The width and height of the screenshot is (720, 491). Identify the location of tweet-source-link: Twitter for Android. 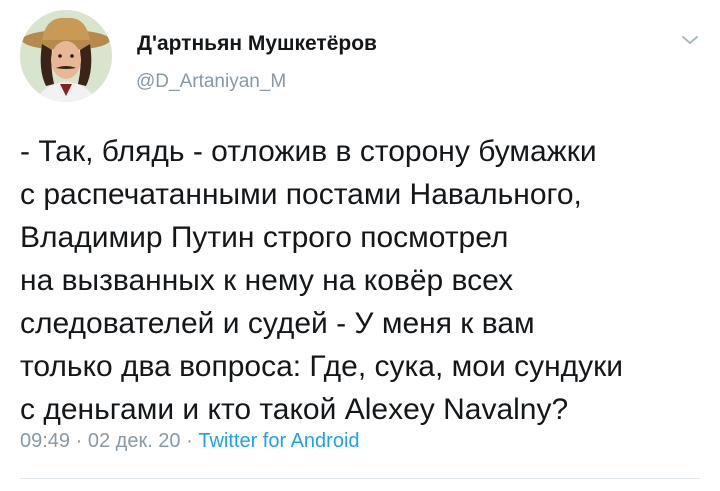
(278, 441).